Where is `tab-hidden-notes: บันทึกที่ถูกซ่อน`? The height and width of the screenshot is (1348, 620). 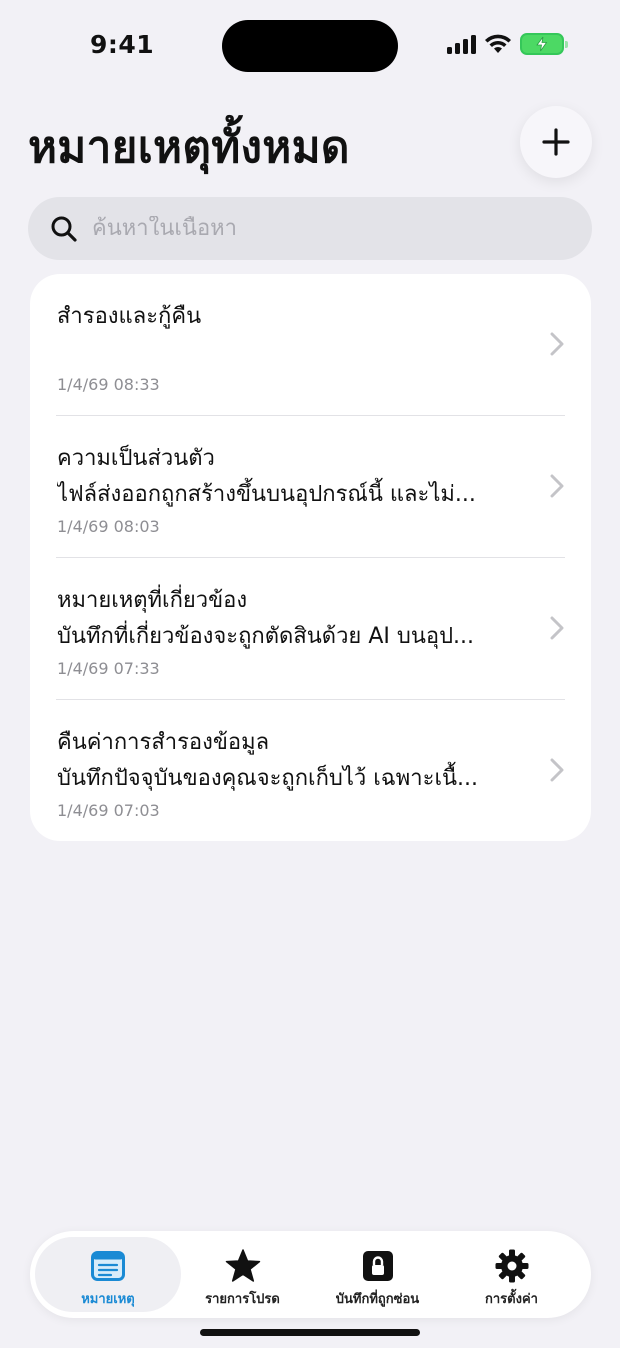
tab-hidden-notes: บันทึกที่ถูกซ่อน is located at coordinates (377, 1274).